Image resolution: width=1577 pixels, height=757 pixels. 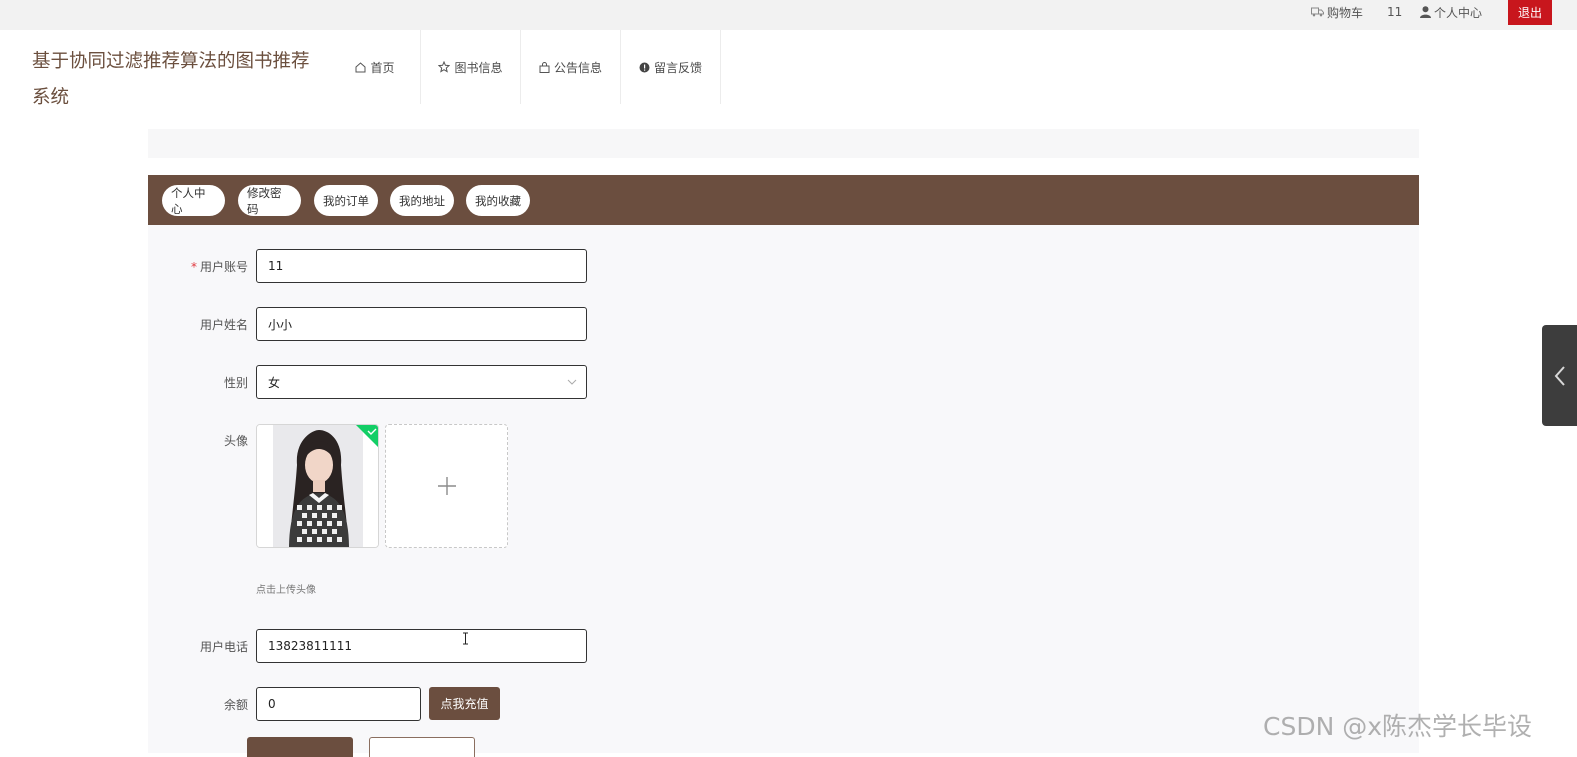 I want to click on user-icon, so click(x=1425, y=12).